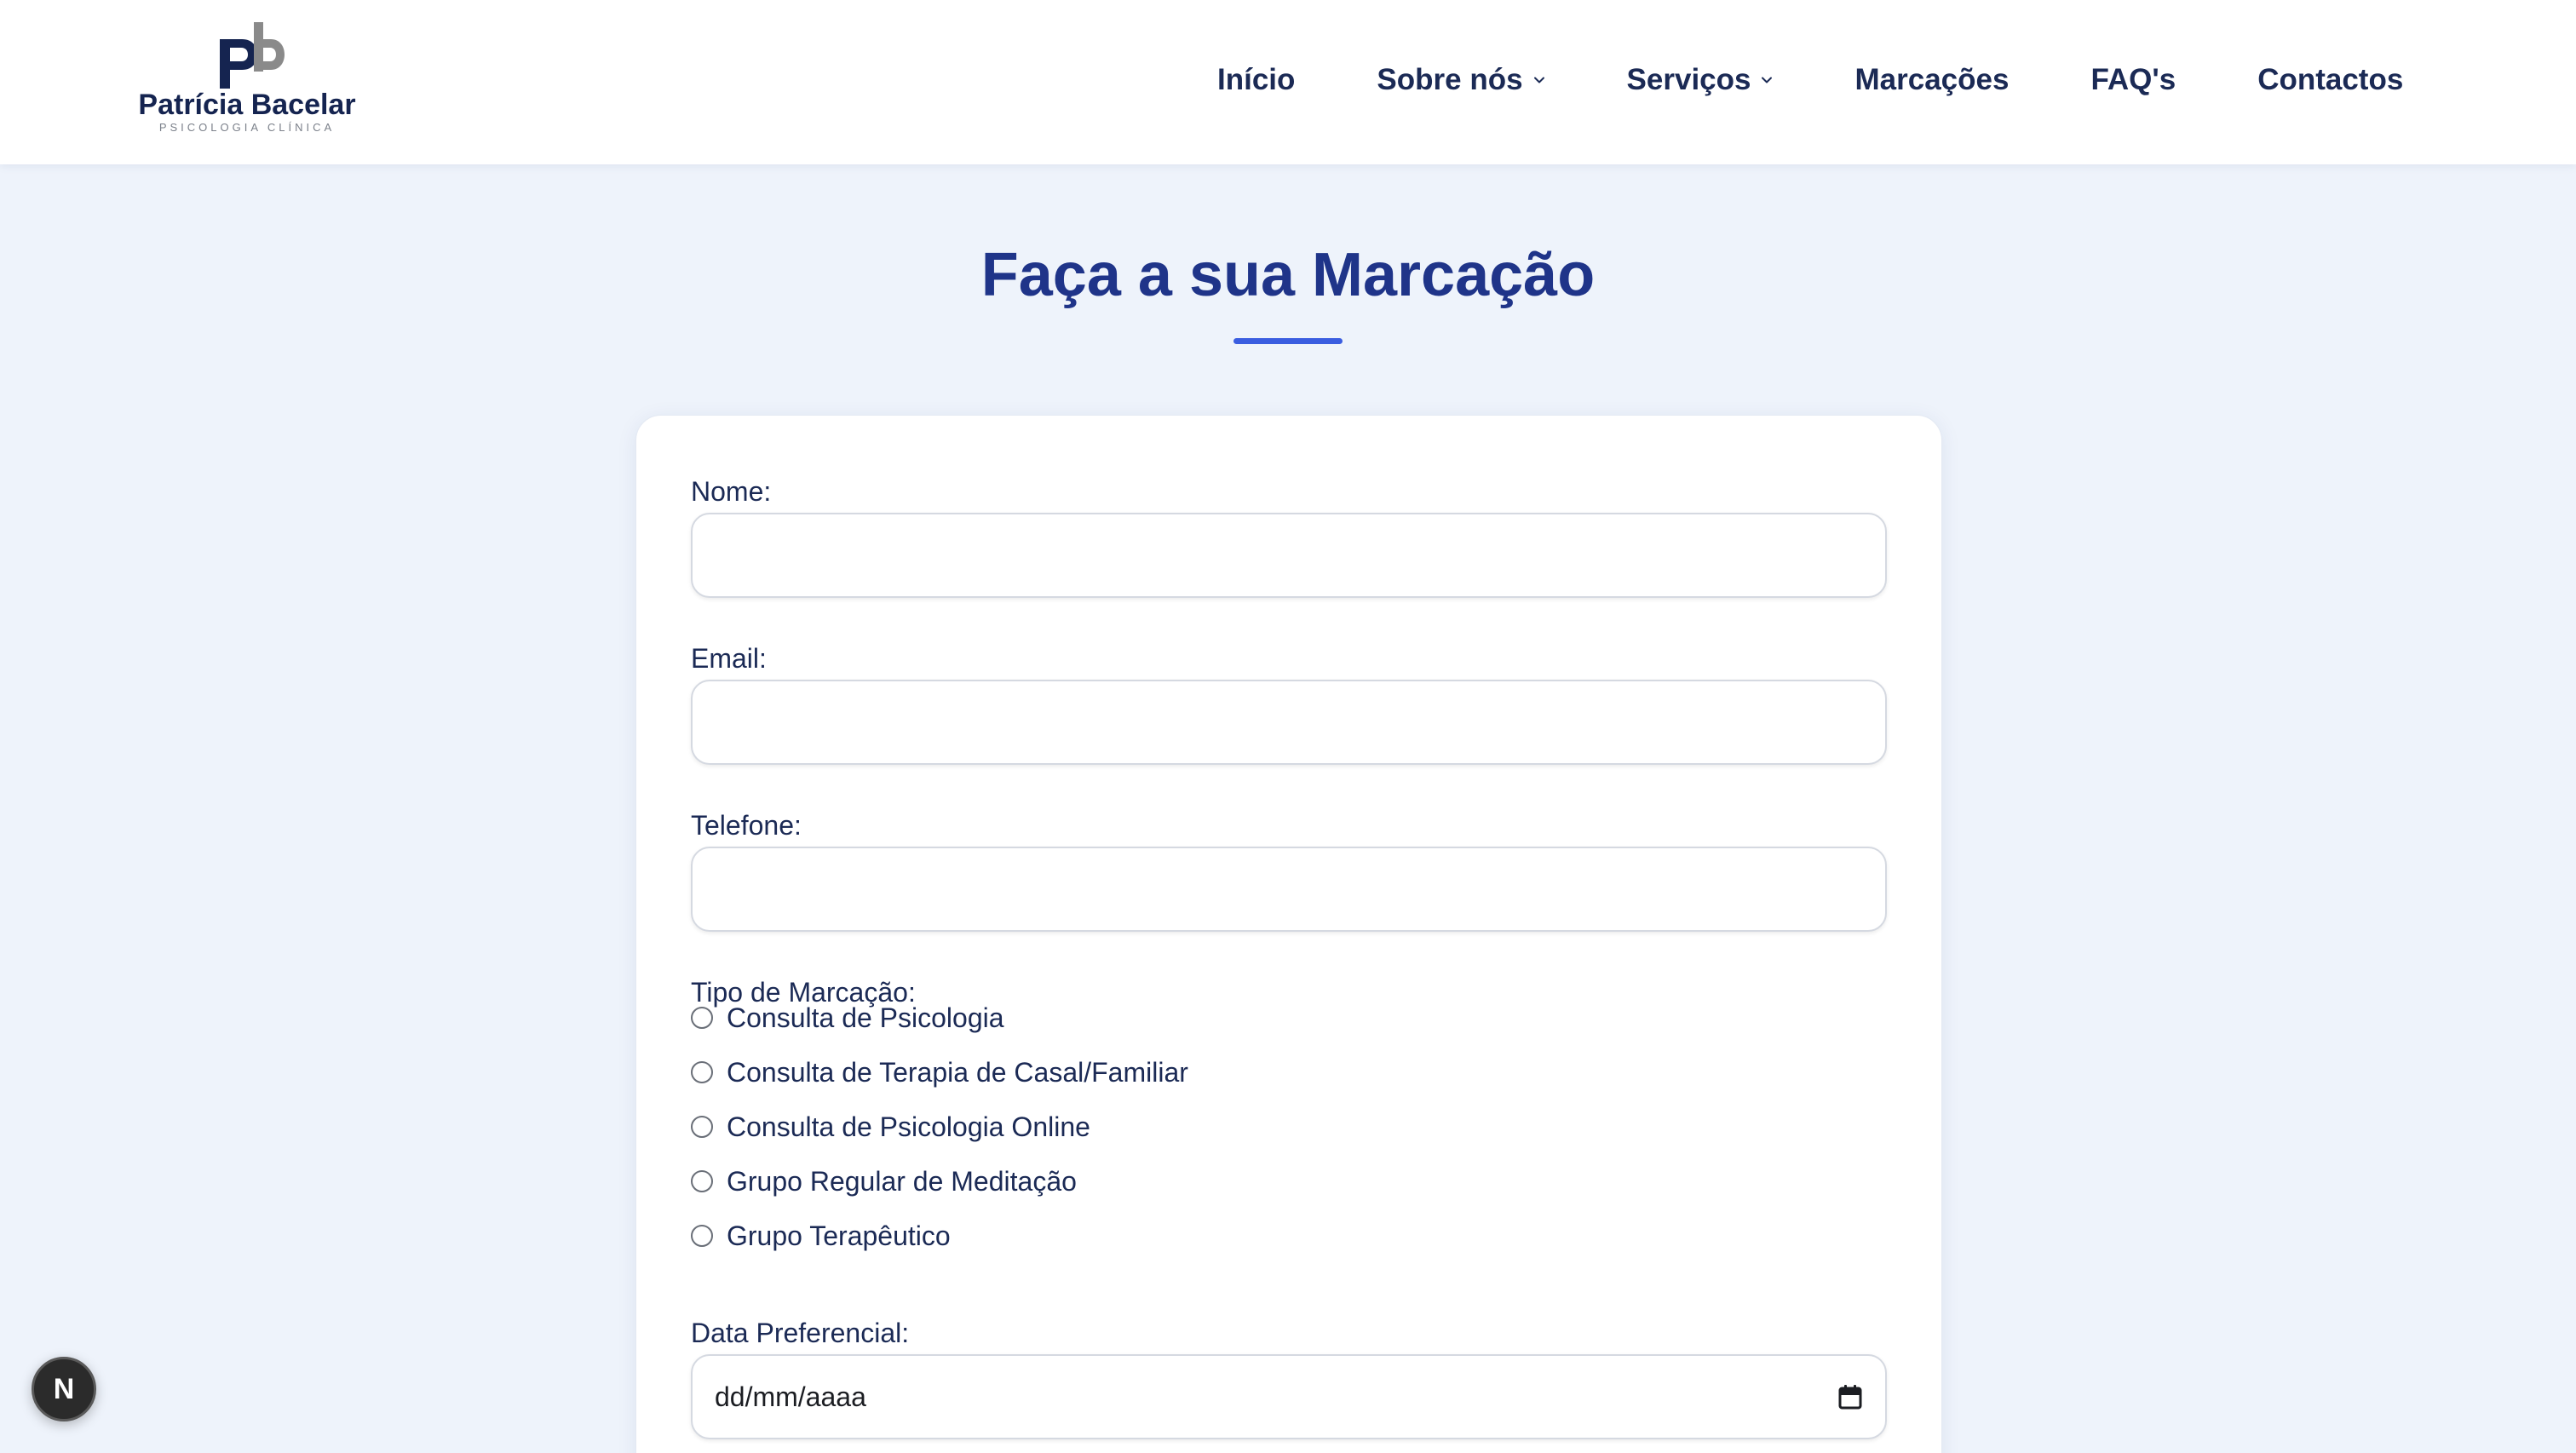 This screenshot has width=2576, height=1453. Describe the element at coordinates (958, 1072) in the screenshot. I see `radio-label: Consulta de Terapia de Casal/Familiar` at that location.